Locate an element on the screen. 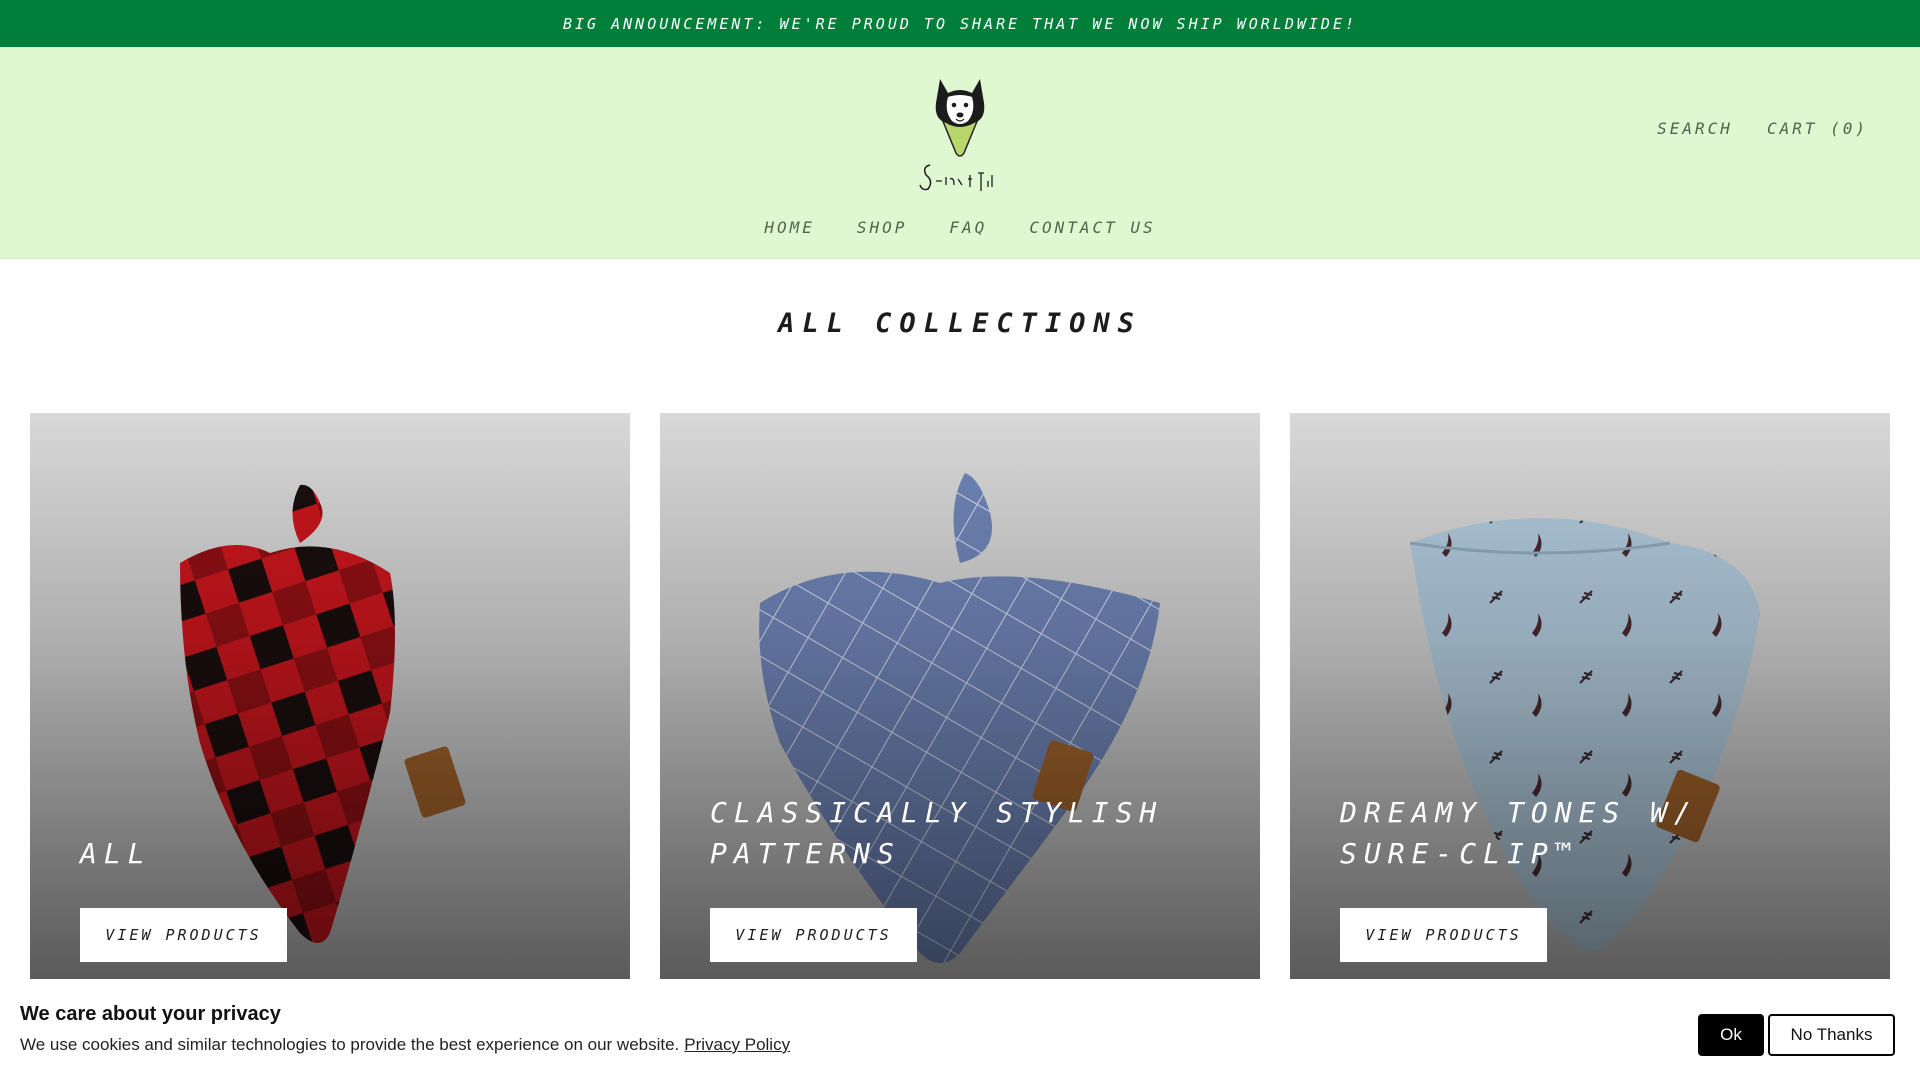 This screenshot has height=1080, width=1920. search-link: Search is located at coordinates (1695, 128).